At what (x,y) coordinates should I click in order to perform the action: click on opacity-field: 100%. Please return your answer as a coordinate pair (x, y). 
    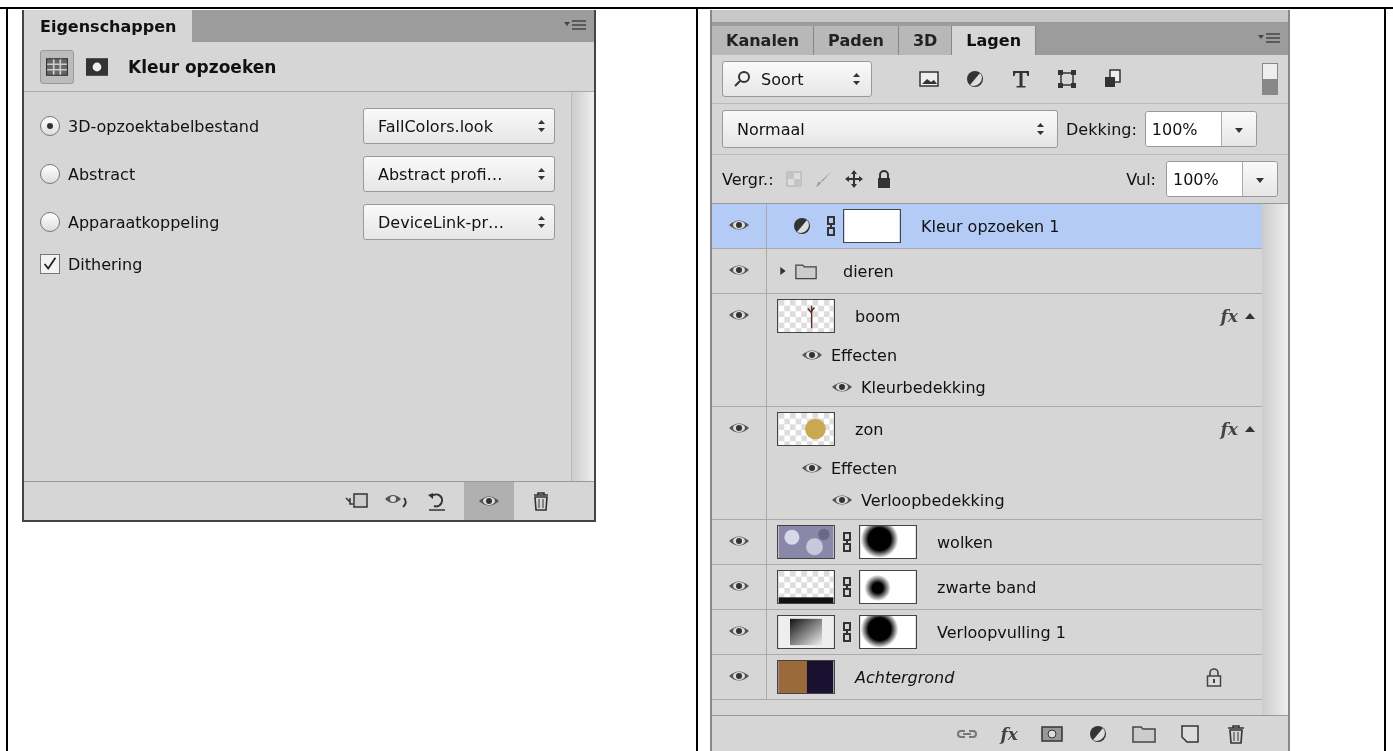
    Looking at the image, I should click on (1200, 129).